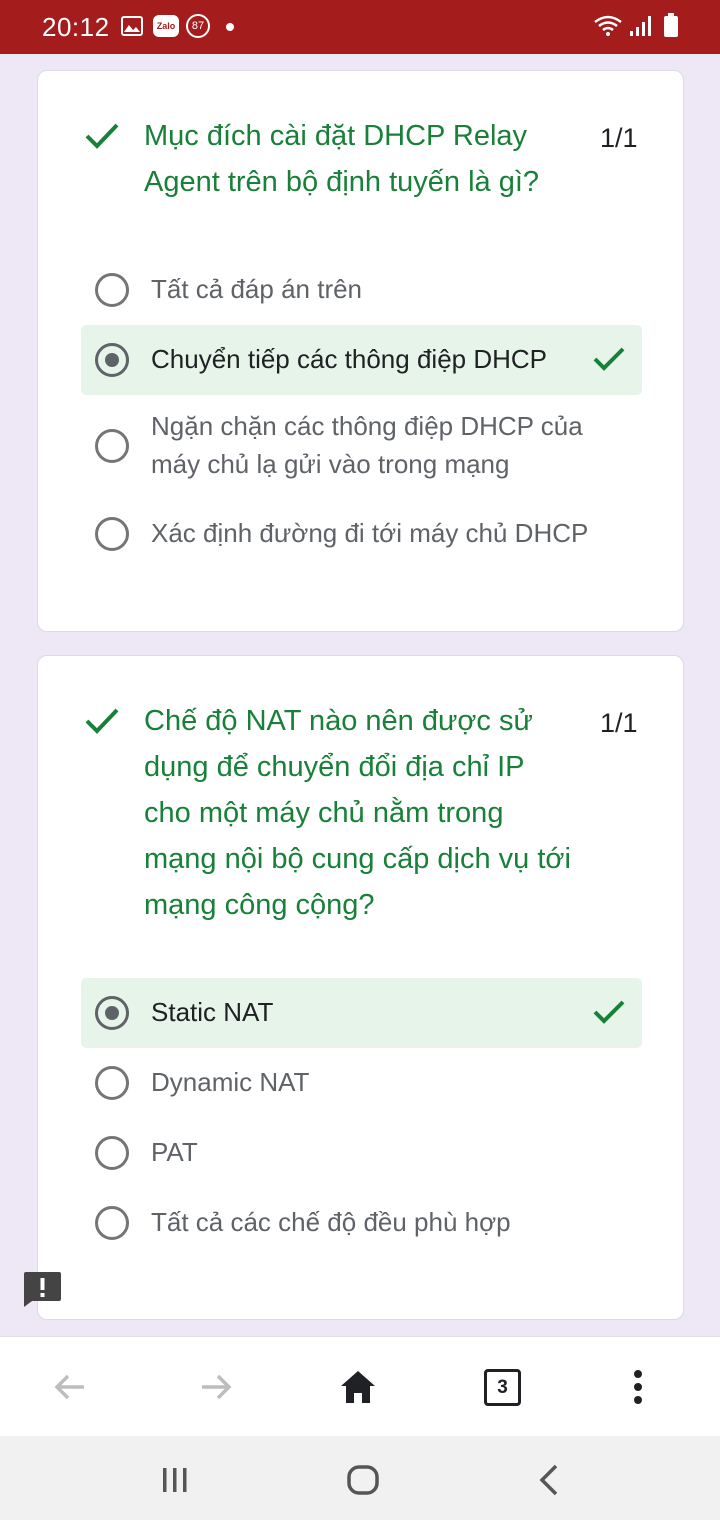  Describe the element at coordinates (70, 1387) in the screenshot. I see `back-arrow-icon` at that location.